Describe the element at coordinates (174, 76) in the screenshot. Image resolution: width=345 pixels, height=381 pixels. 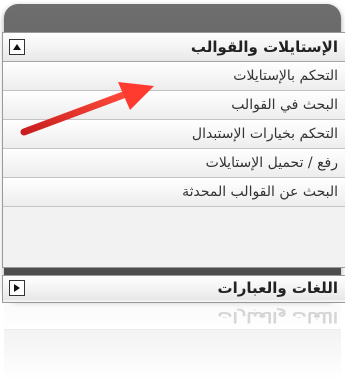
I see `menu-item-manage-styles: التحكم بالإستايلات` at that location.